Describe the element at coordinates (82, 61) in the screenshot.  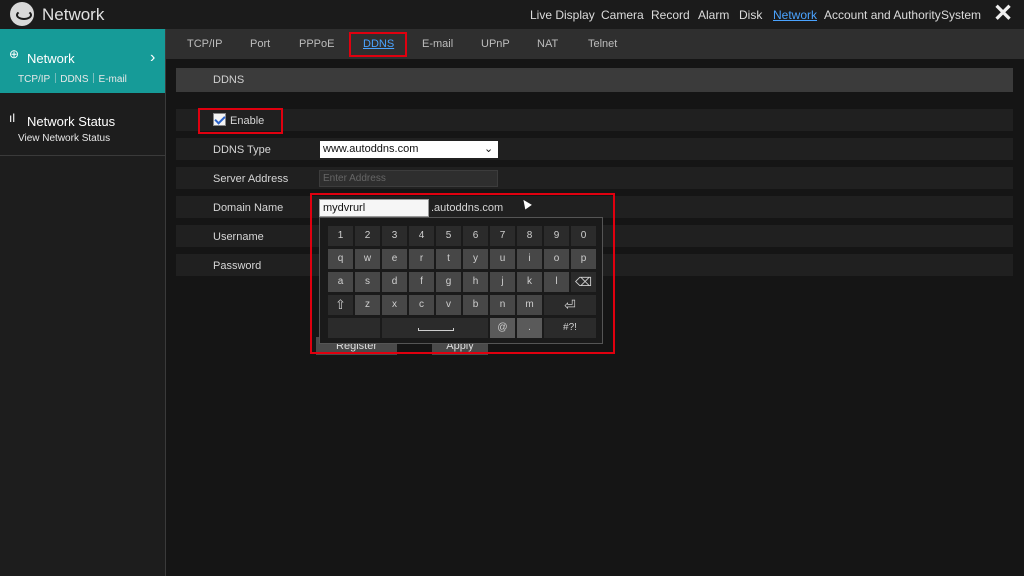
I see `sidebar-item-network: ⊕ Network TCP/IP｜DDNS｜E-mail ›` at that location.